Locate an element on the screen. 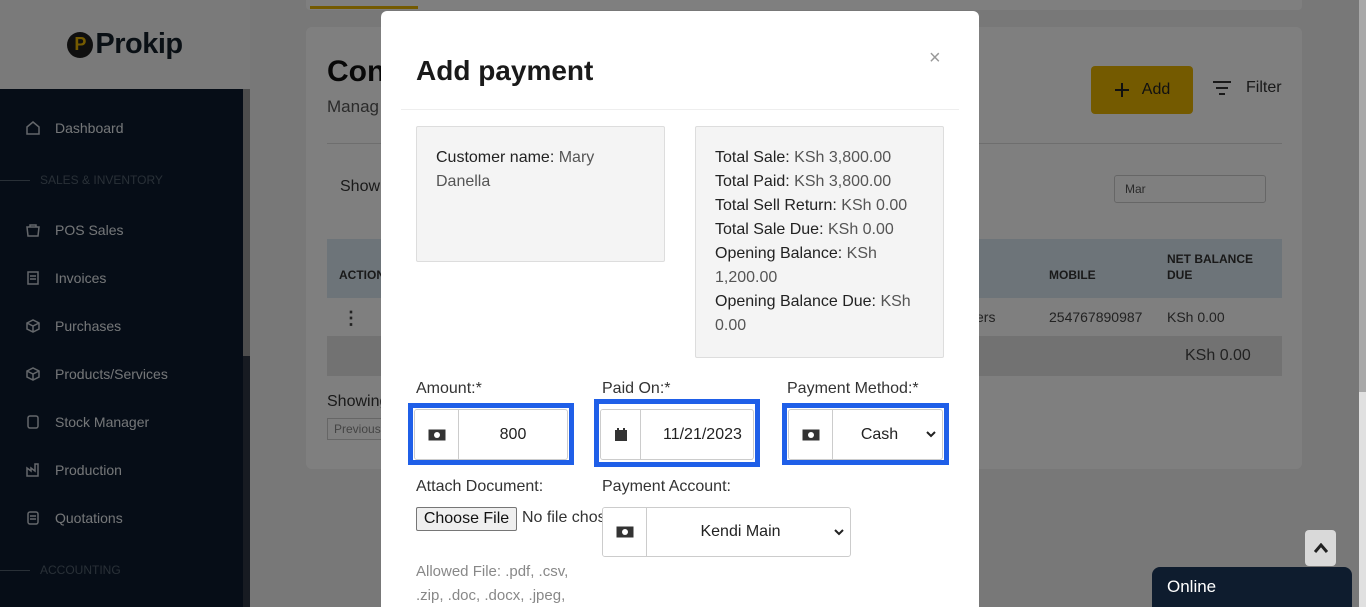 This screenshot has height=607, width=1366. summary-label: Total Sale: is located at coordinates (752, 157).